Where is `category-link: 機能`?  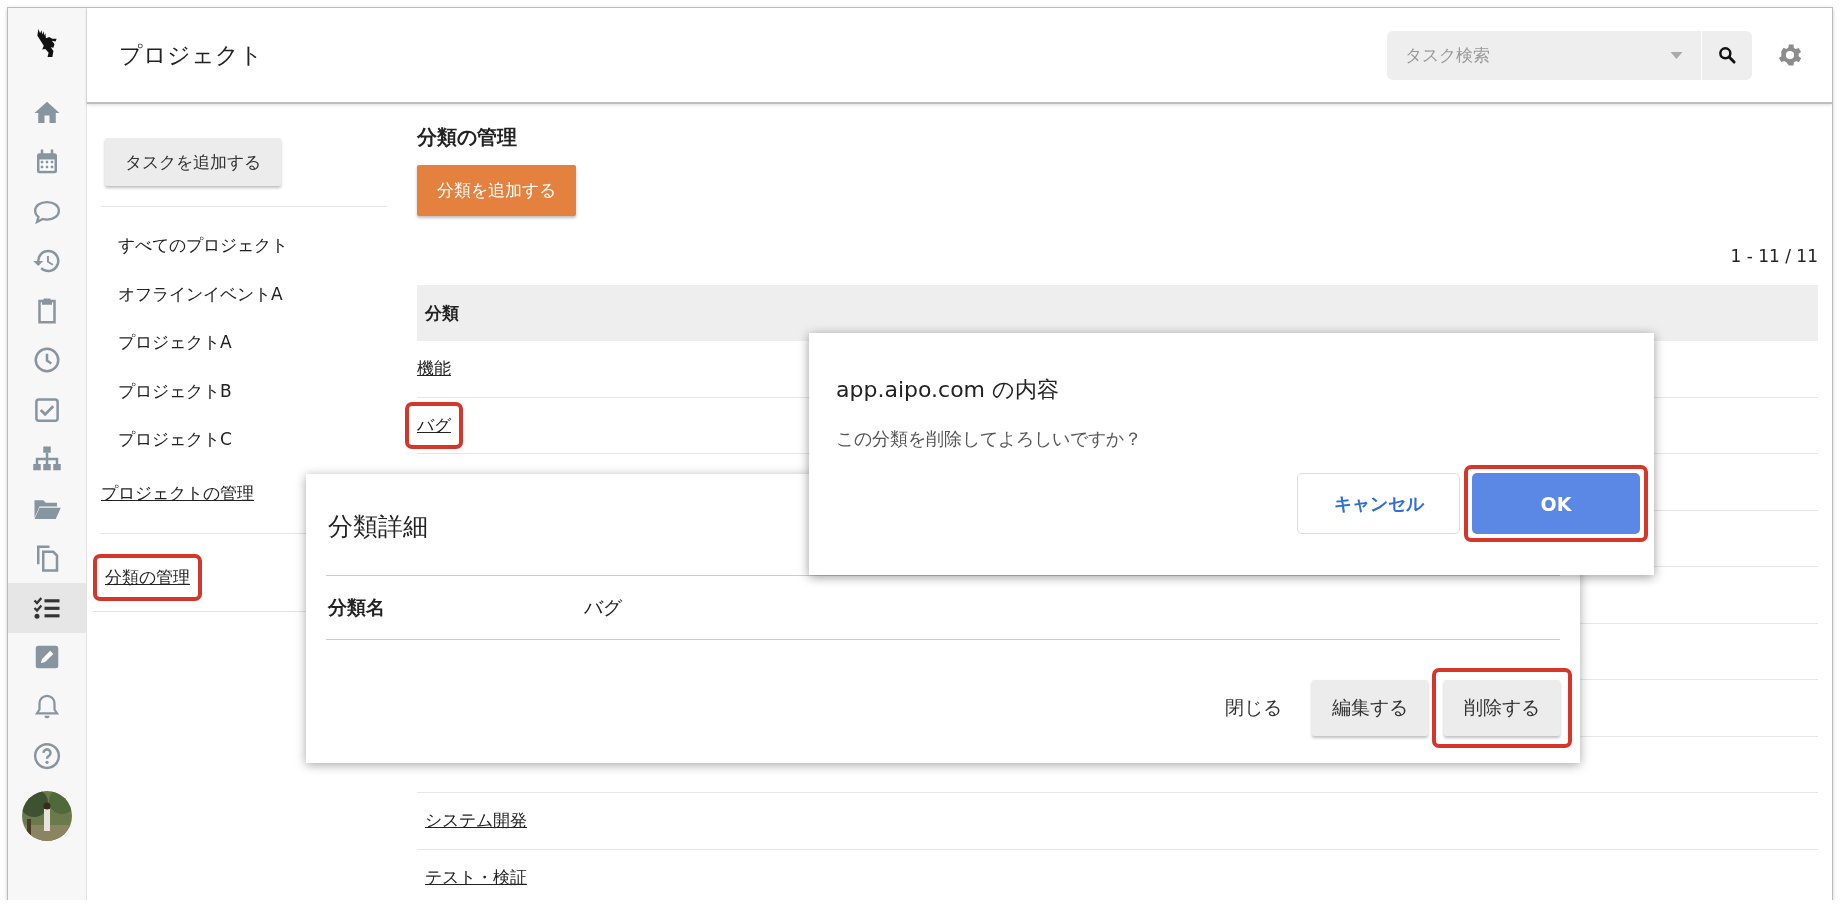
category-link: 機能 is located at coordinates (434, 368).